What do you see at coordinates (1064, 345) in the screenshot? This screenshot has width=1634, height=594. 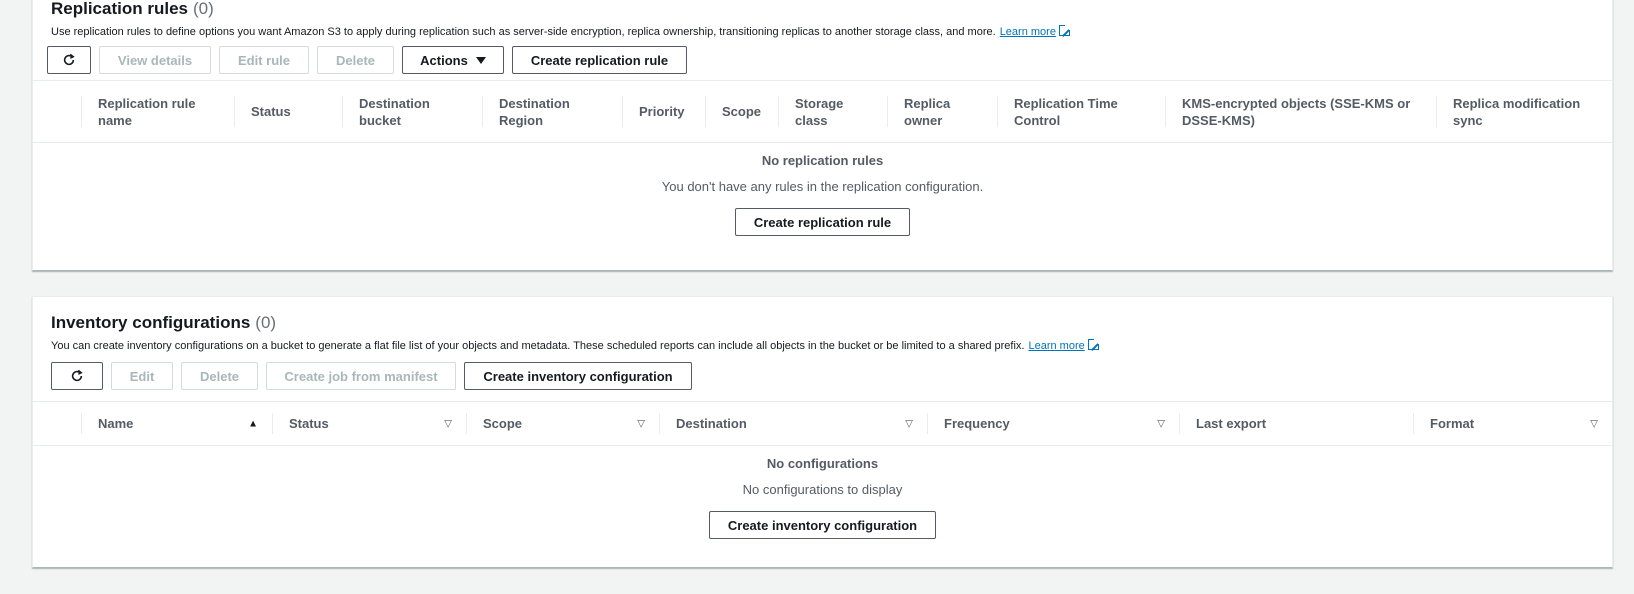 I see `inventory-learn-more-link: Learn more` at bounding box center [1064, 345].